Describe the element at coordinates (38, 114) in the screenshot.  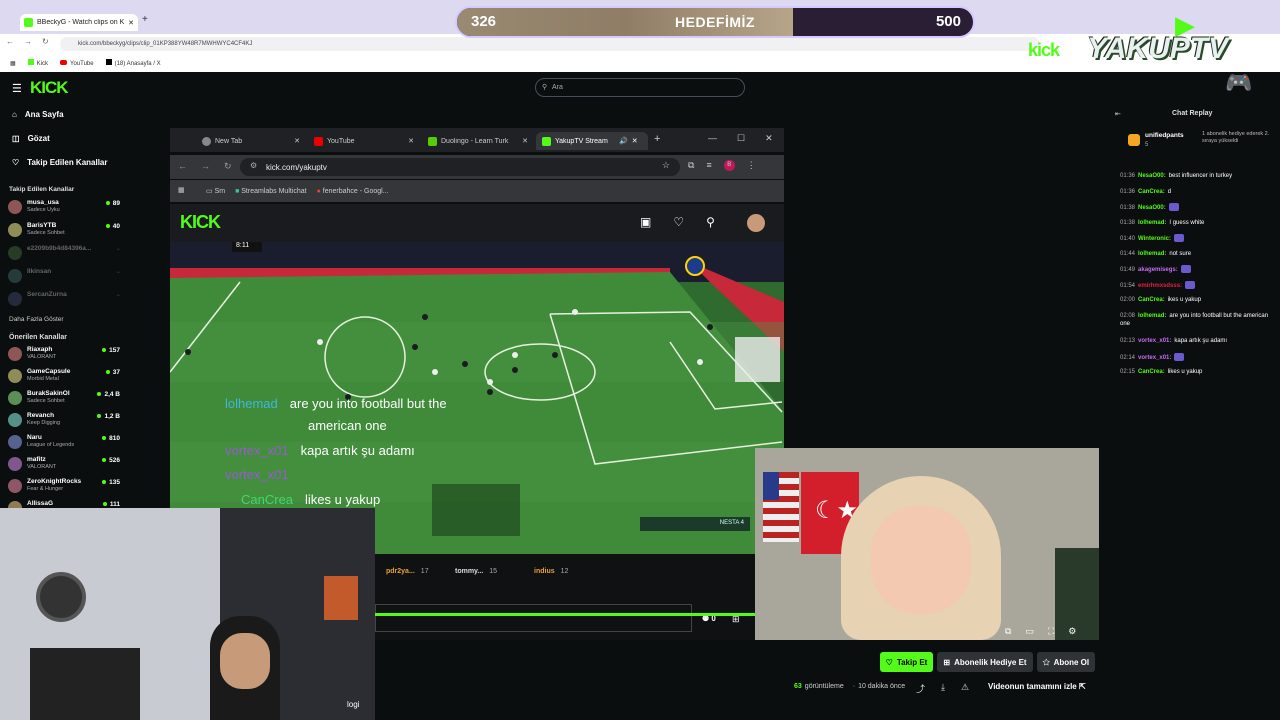
I see `nav-home: ⌂ Ana Sayfa` at that location.